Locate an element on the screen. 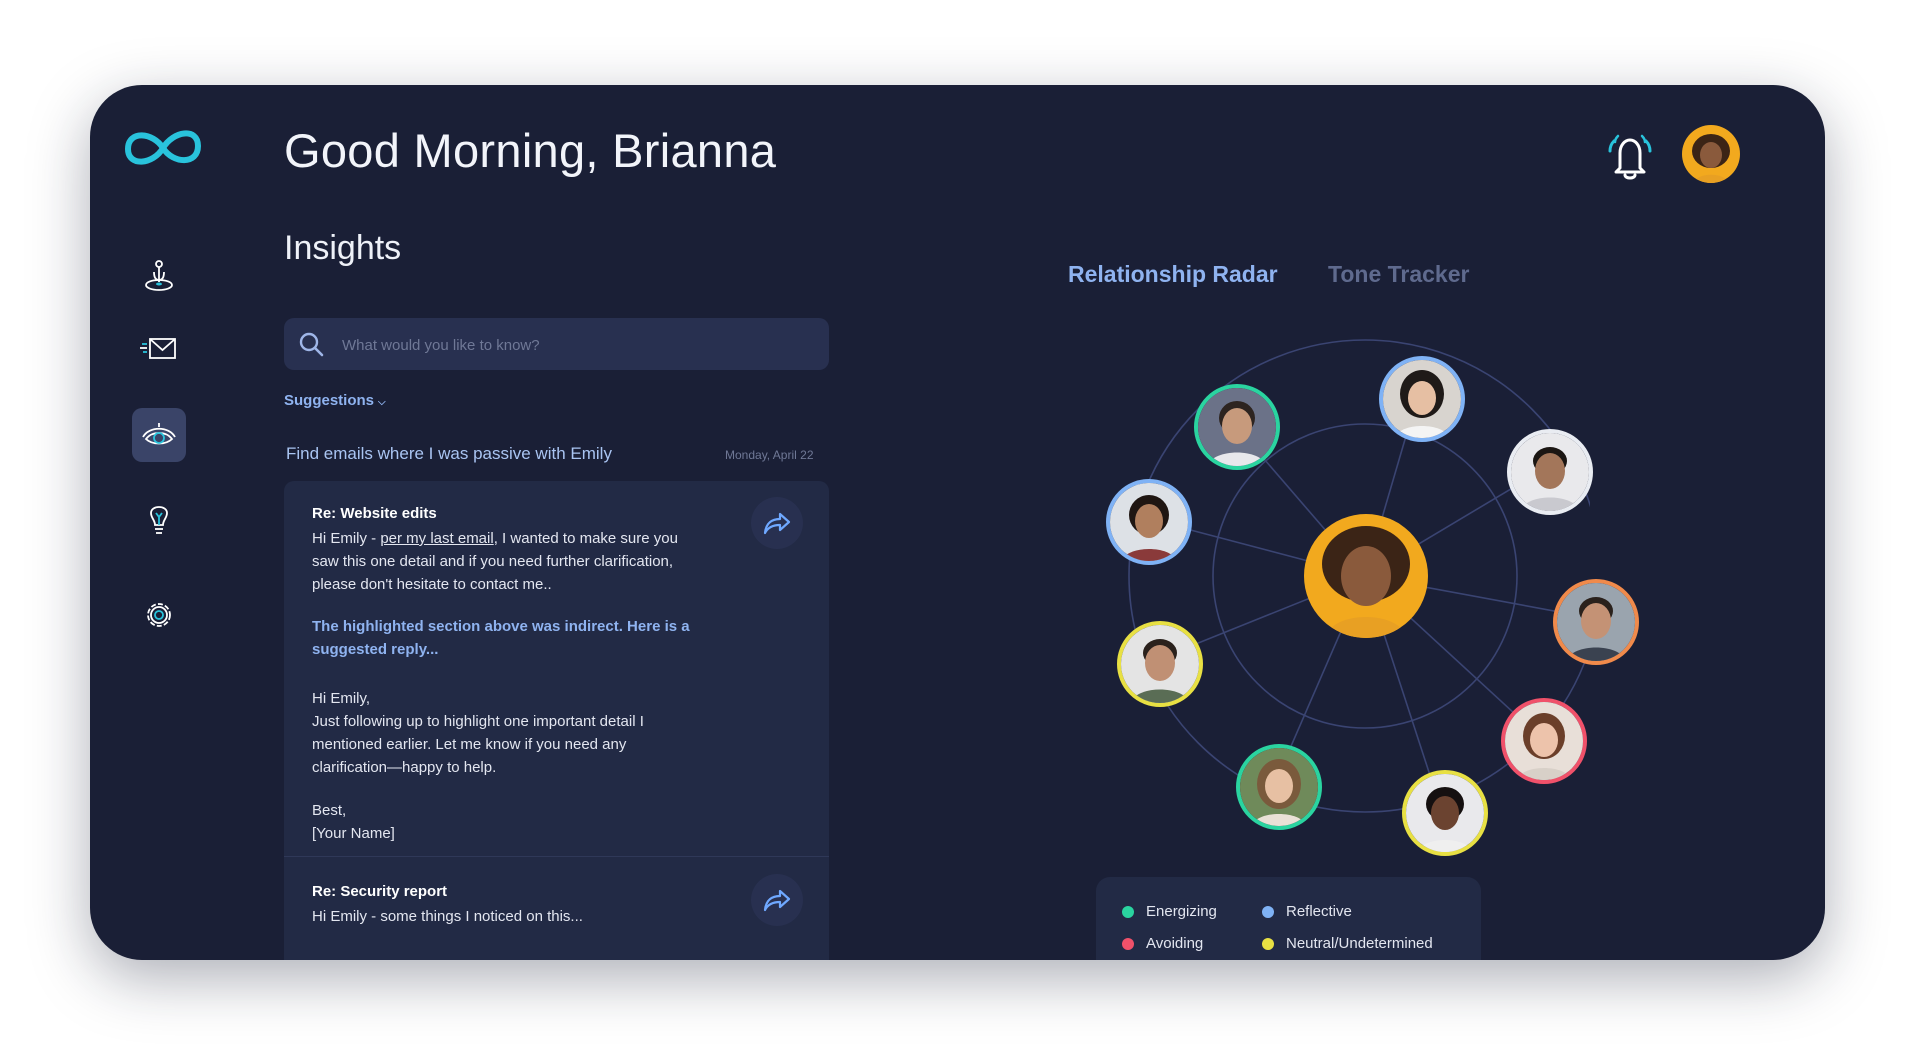 The width and height of the screenshot is (1905, 1051). gear-icon is located at coordinates (159, 615).